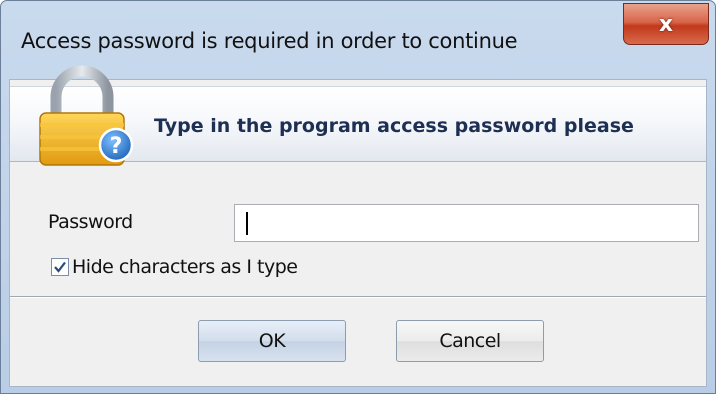  Describe the element at coordinates (86, 115) in the screenshot. I see `lock-question-icon: ?` at that location.